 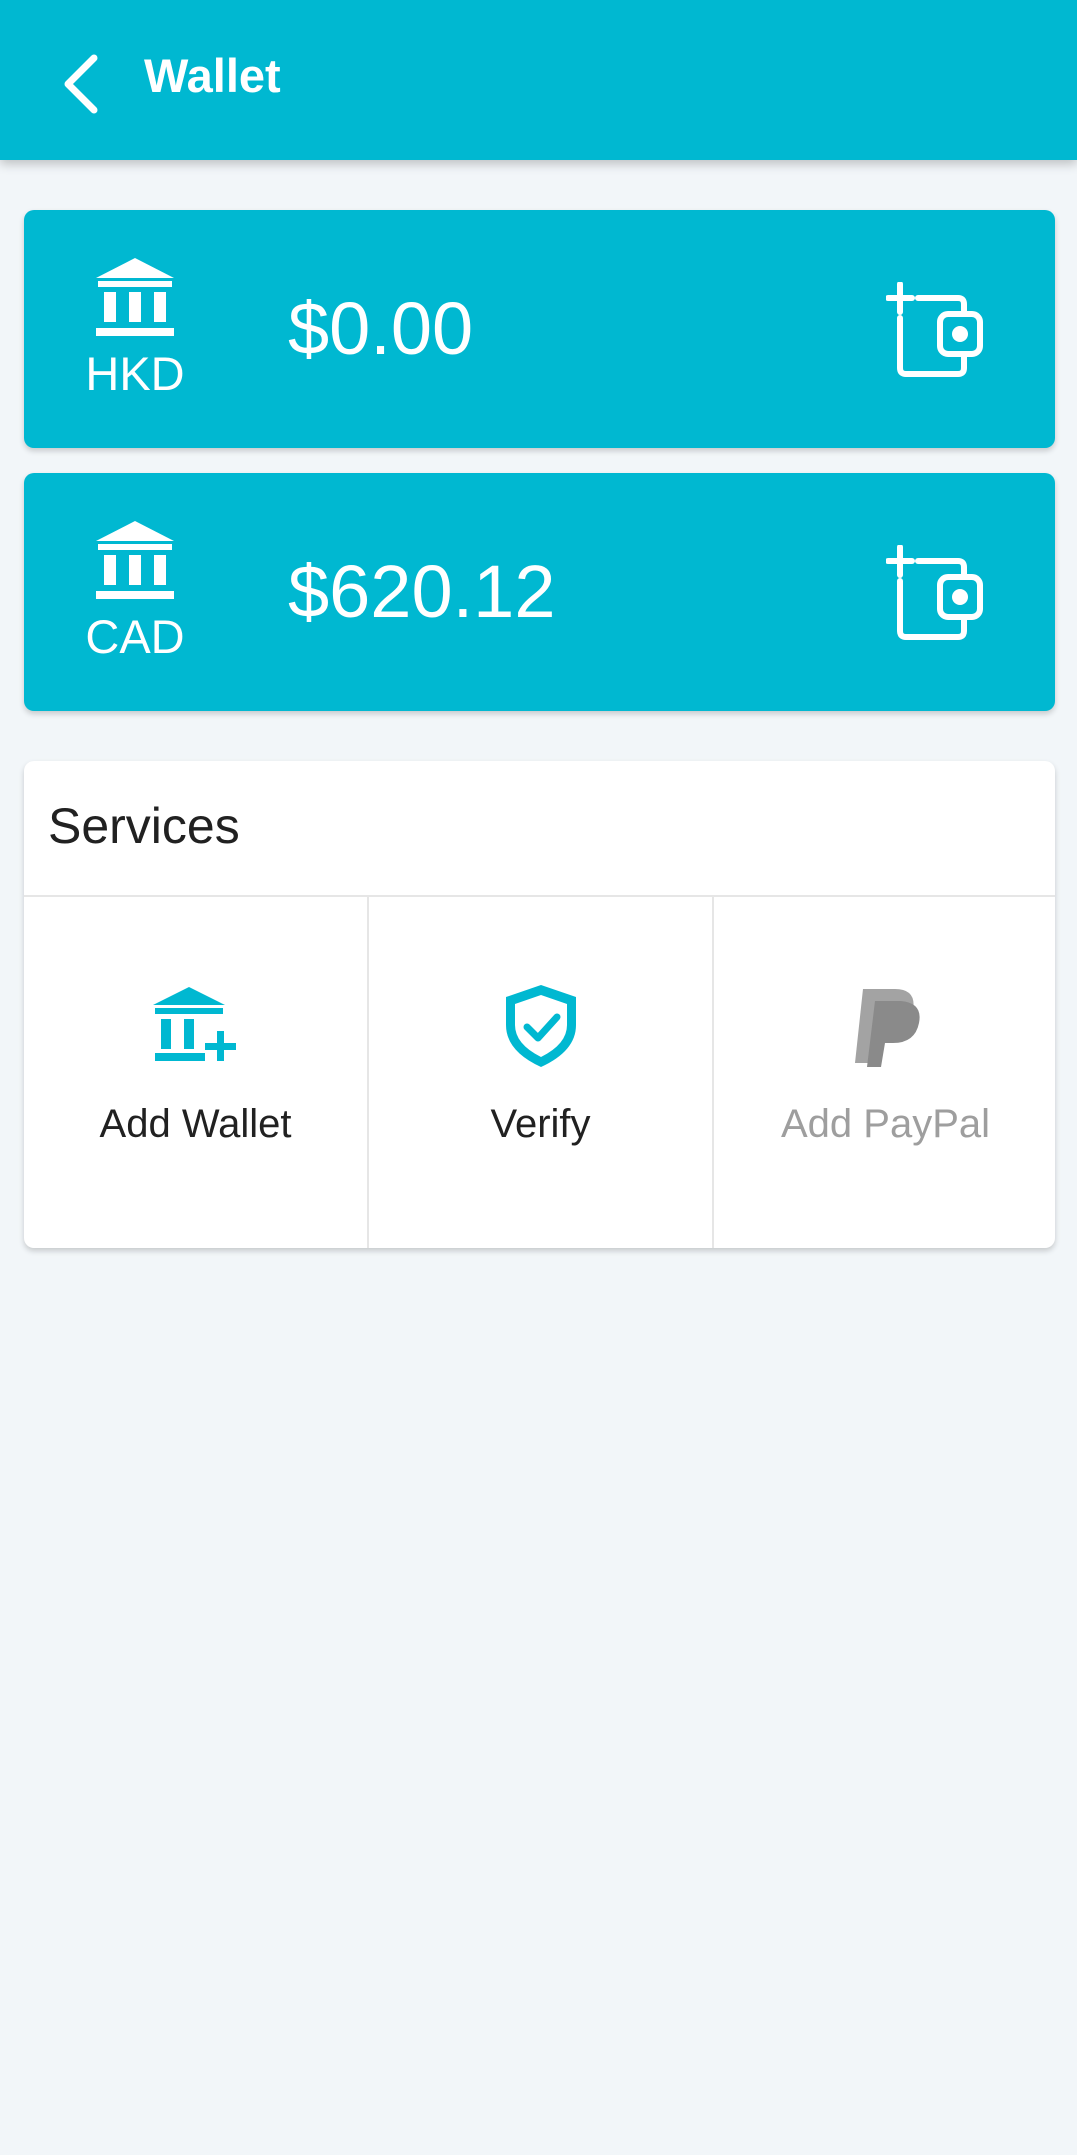 I want to click on services-title: Services, so click(x=144, y=826).